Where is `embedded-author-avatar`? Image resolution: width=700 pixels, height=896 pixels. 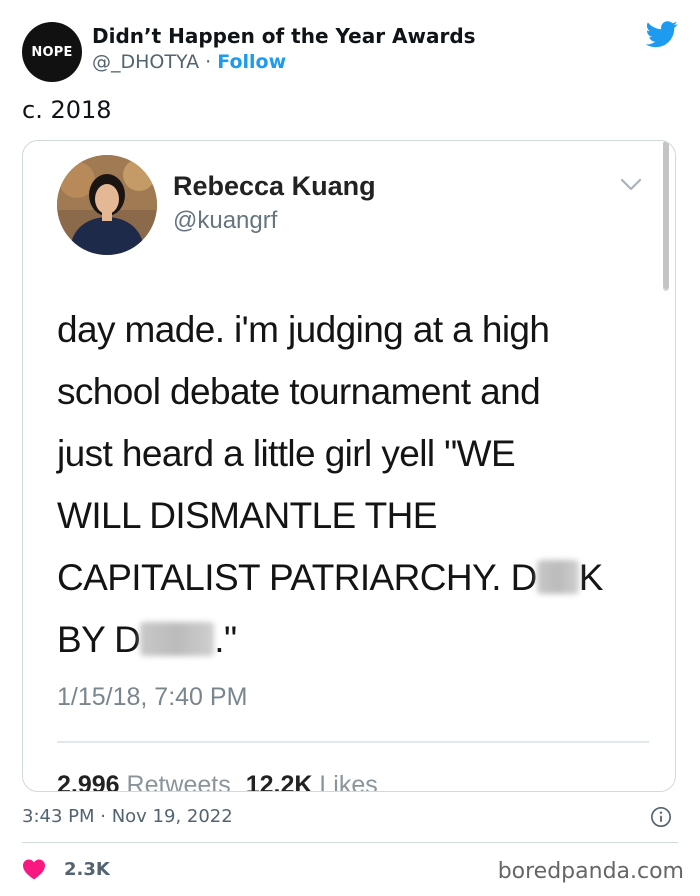
embedded-author-avatar is located at coordinates (107, 205).